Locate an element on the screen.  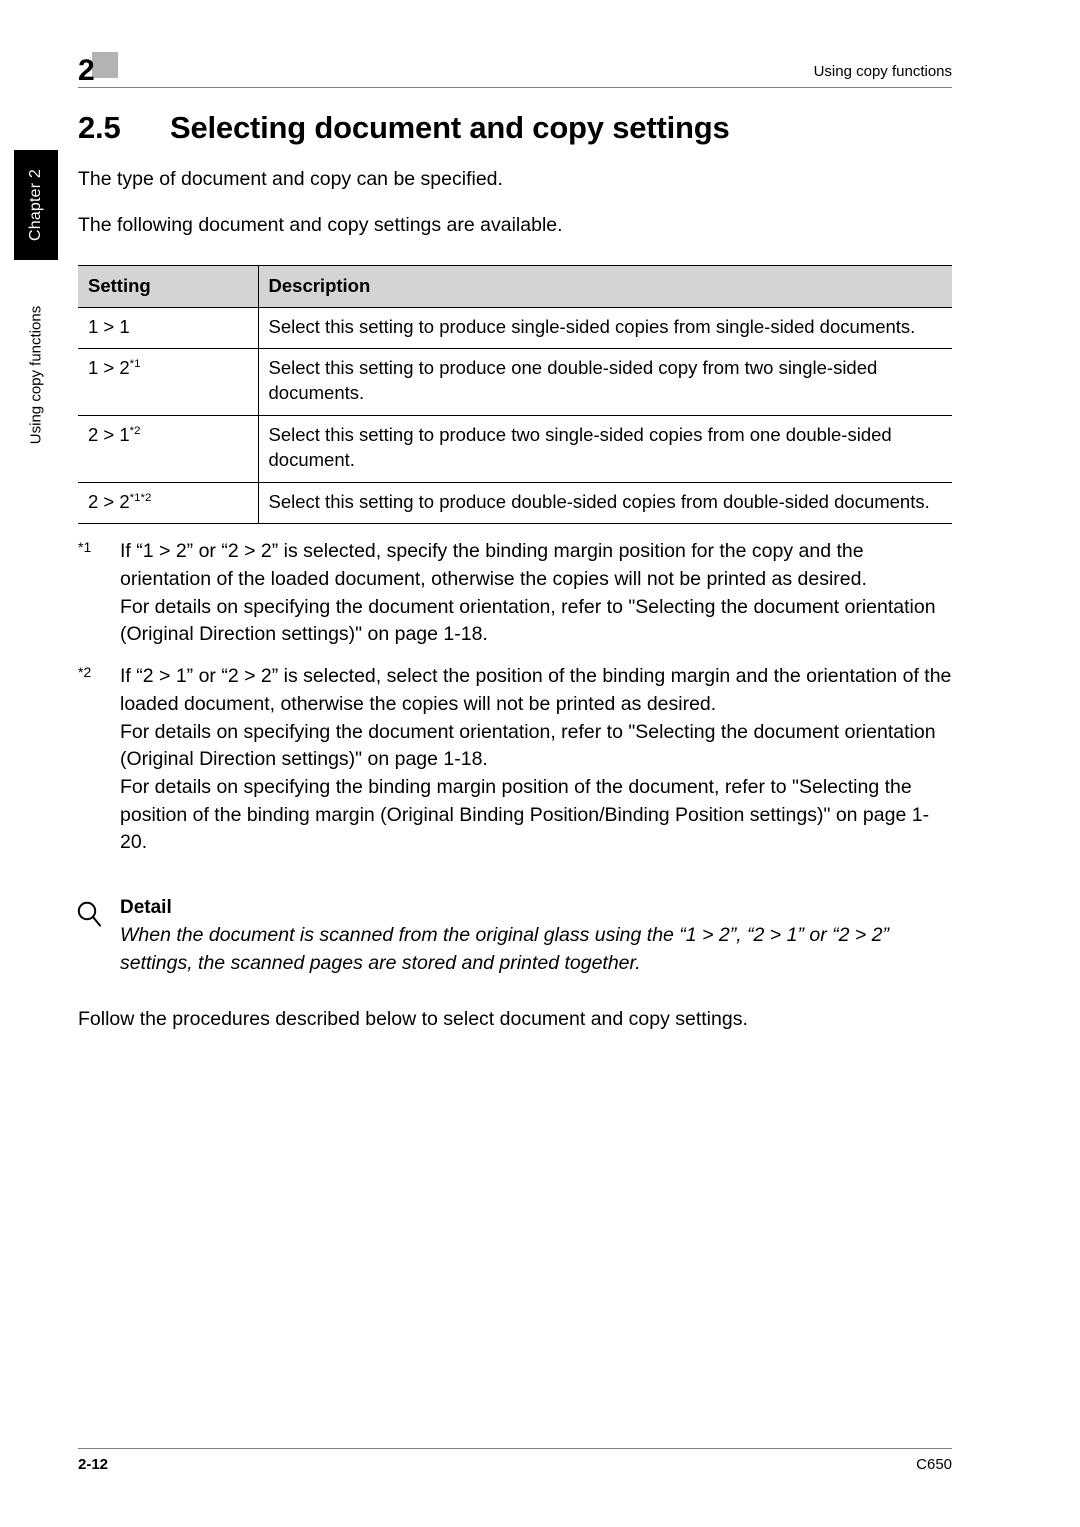
table-header-row: Setting Description is located at coordinates (515, 286).